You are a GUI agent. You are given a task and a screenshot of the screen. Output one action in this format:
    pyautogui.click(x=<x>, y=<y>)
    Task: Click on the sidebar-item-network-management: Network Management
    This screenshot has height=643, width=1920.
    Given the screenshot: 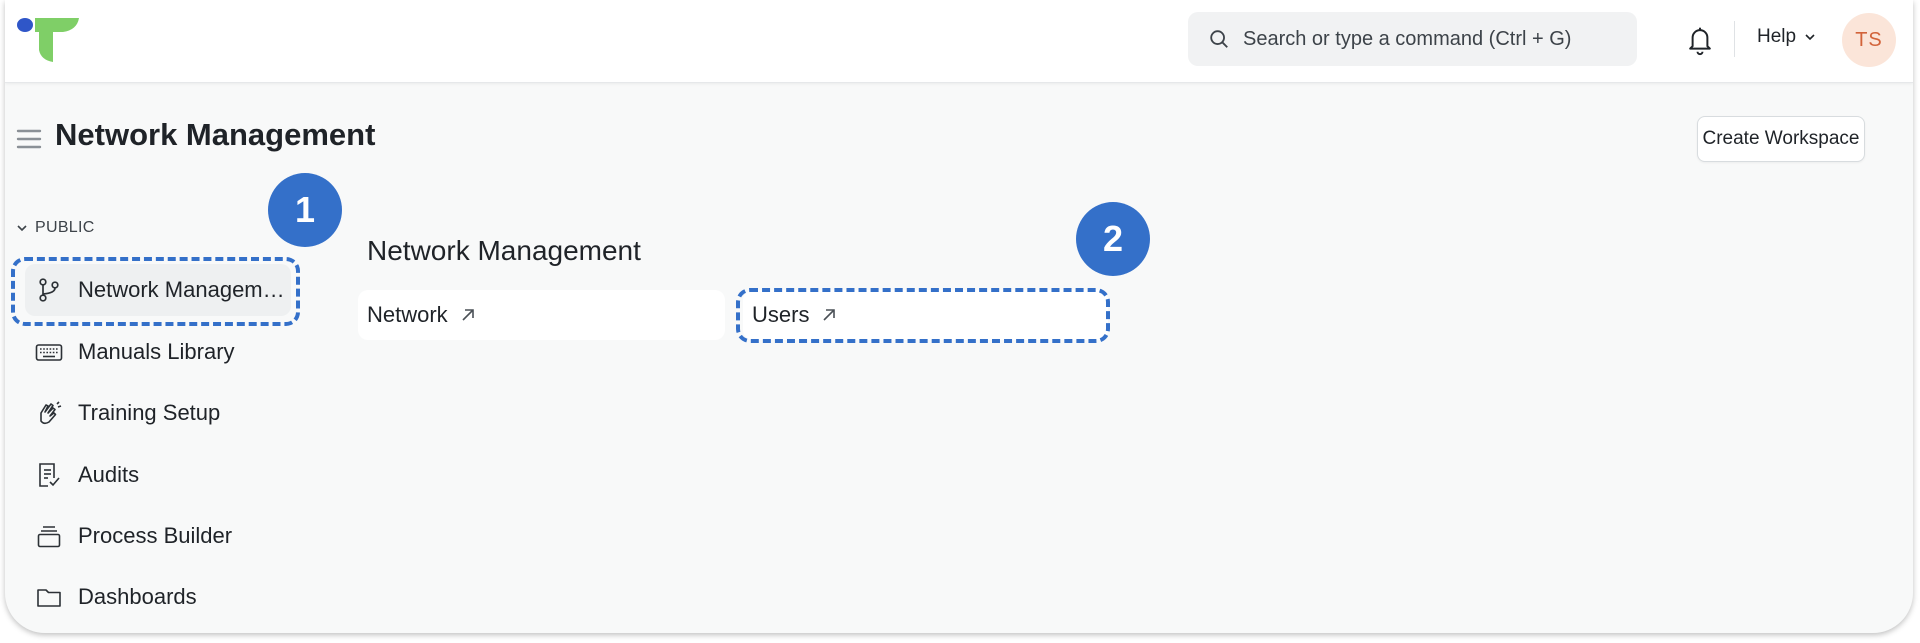 What is the action you would take?
    pyautogui.click(x=158, y=290)
    